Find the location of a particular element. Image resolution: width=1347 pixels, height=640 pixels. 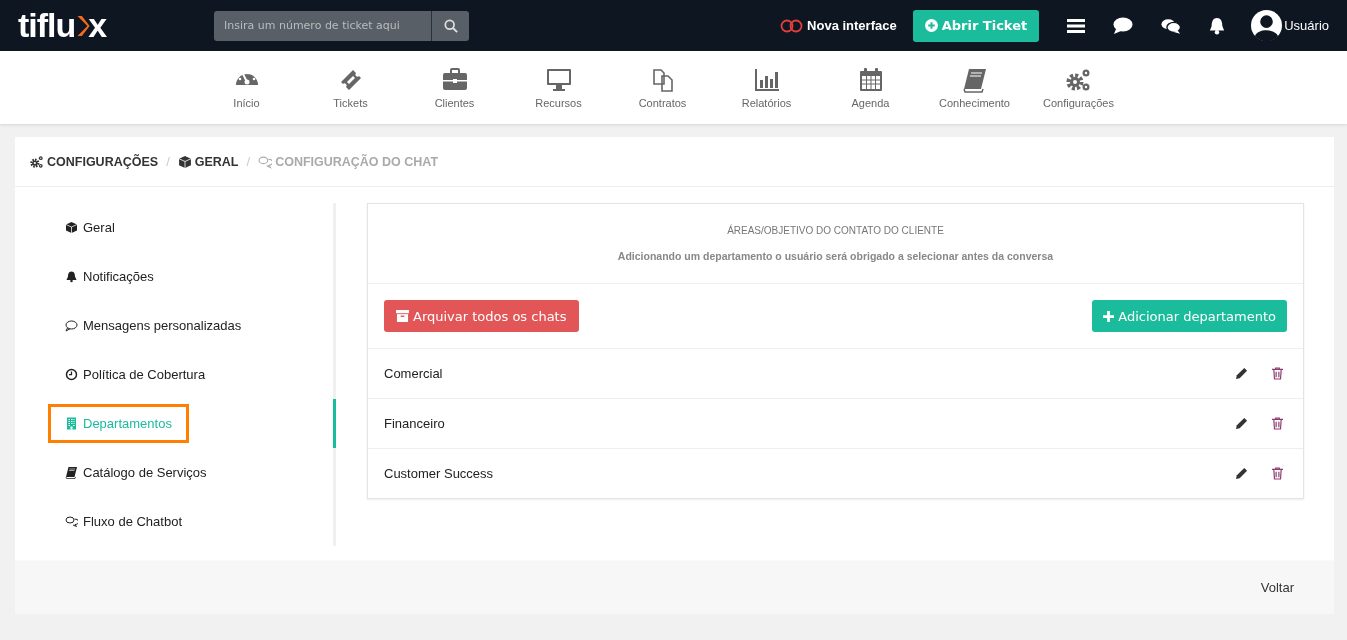

breadcrumb-link: CONFIGURAÇÕES is located at coordinates (94, 161).